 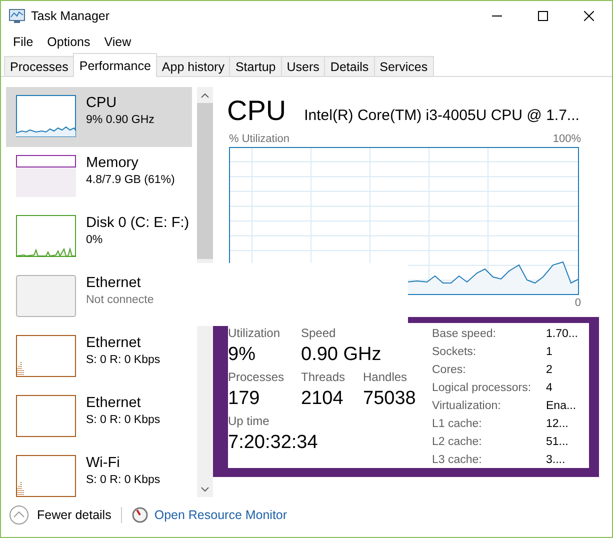 What do you see at coordinates (221, 515) in the screenshot?
I see `resource-monitor-link: Open Resource Monitor` at bounding box center [221, 515].